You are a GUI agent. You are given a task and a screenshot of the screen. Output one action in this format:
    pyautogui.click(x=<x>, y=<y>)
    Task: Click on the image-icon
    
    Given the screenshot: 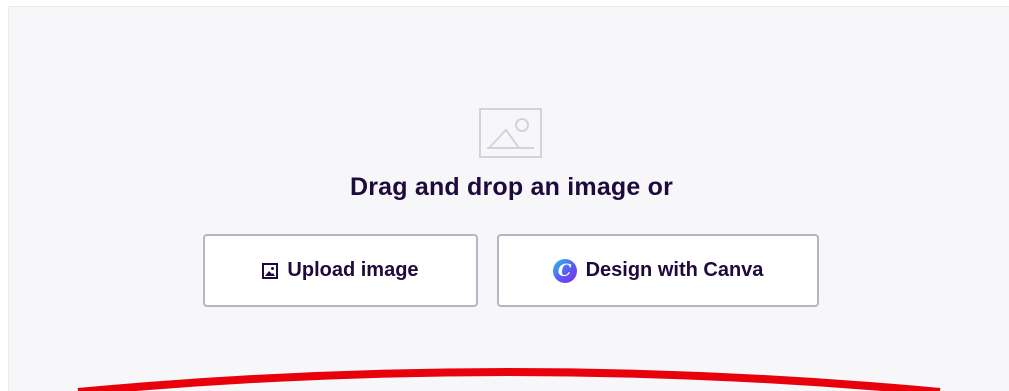 What is the action you would take?
    pyautogui.click(x=270, y=270)
    